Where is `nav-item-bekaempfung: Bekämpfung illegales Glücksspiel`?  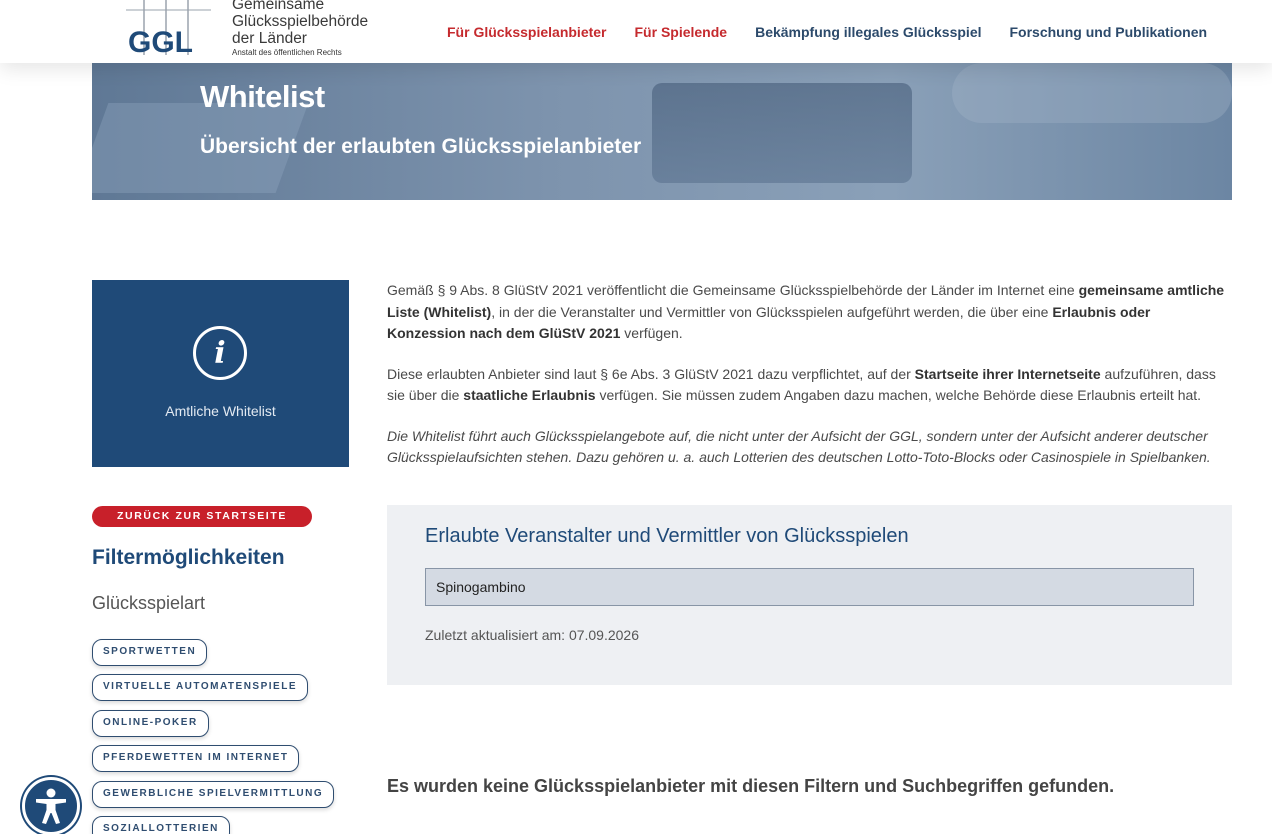
nav-item-bekaempfung: Bekämpfung illegales Glücksspiel is located at coordinates (868, 32).